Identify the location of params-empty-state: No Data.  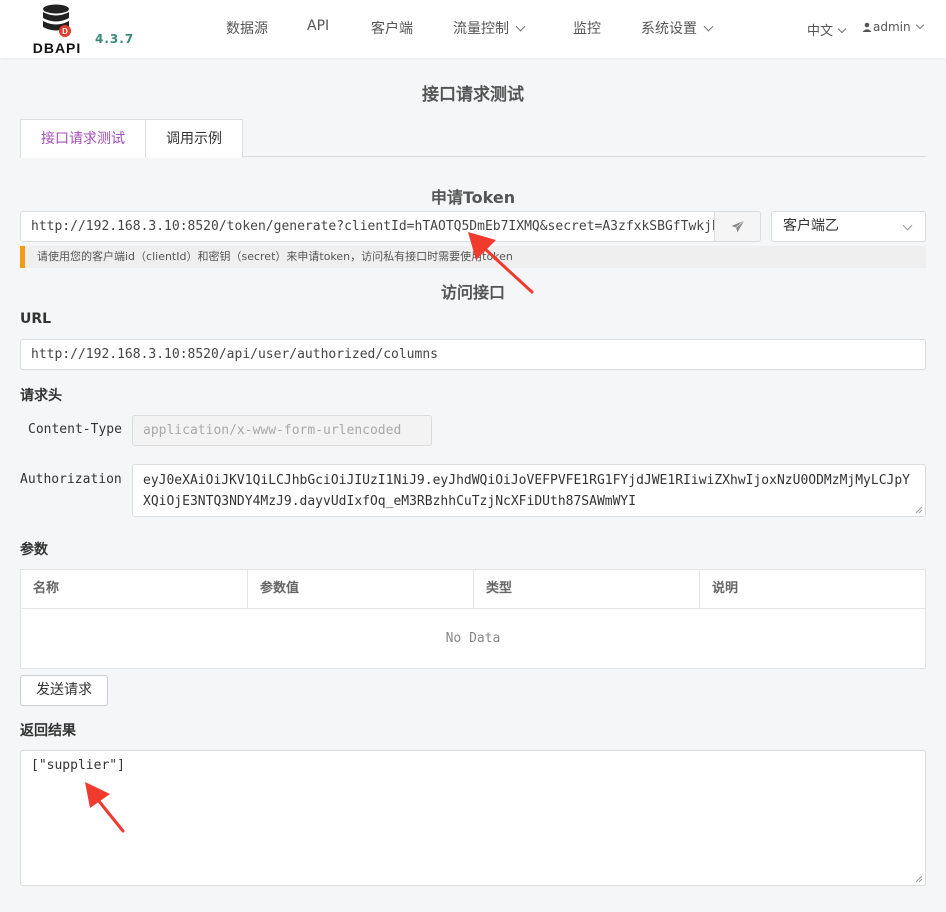
(473, 638).